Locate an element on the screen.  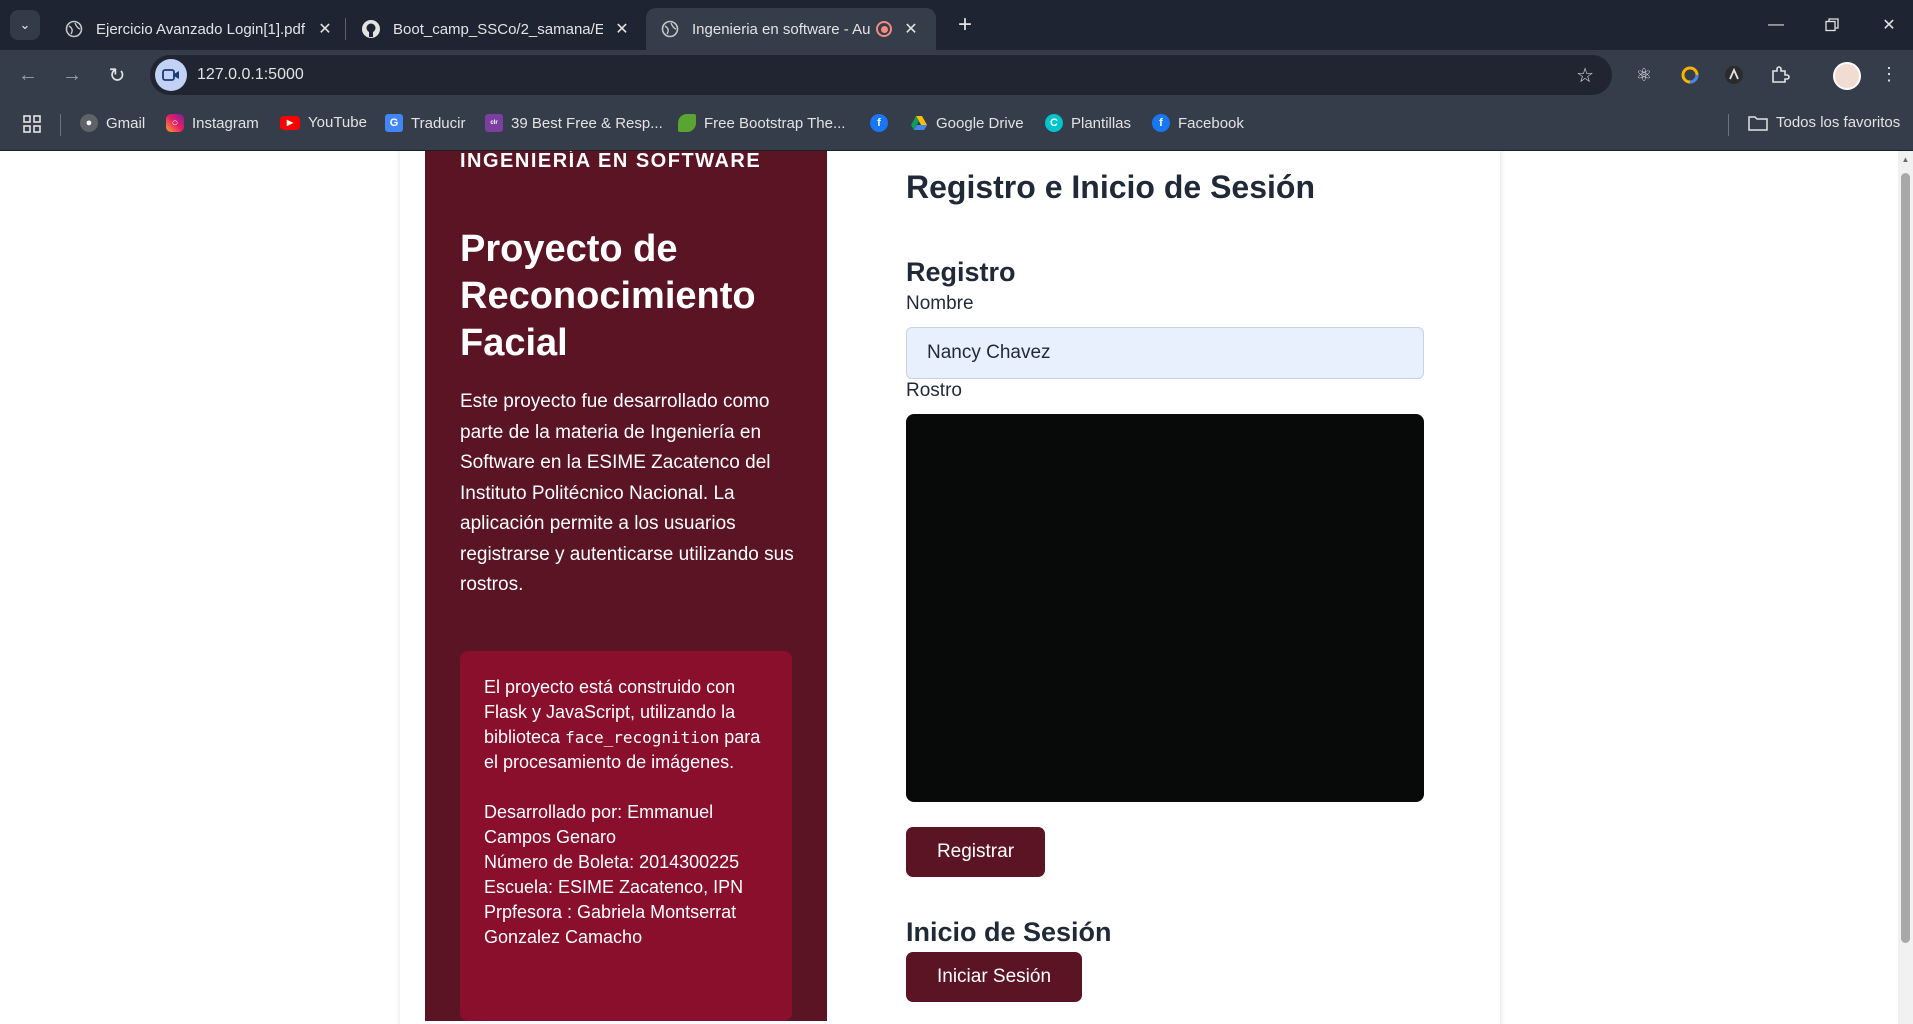
bookmark-plantillas: C Plantillas is located at coordinates (1088, 123).